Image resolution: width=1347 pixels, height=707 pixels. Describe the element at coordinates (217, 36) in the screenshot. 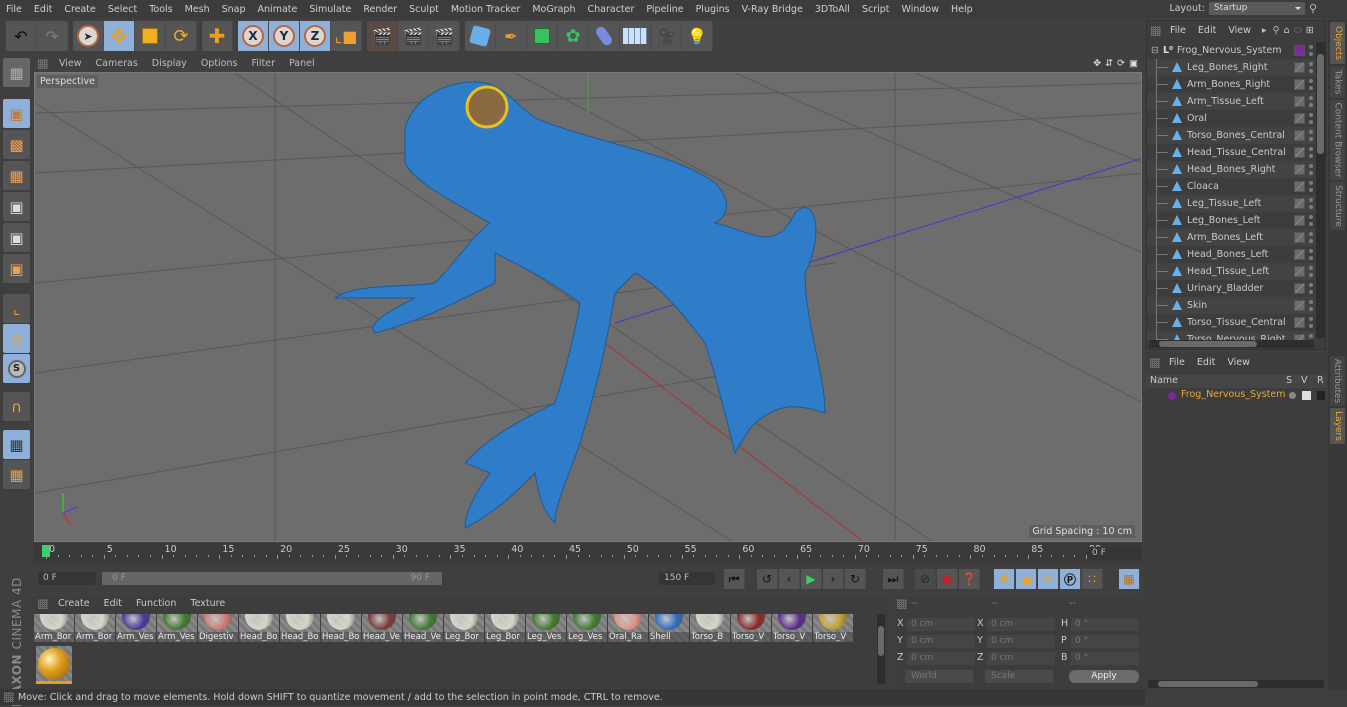

I see `recent-tool-button: ✚` at that location.